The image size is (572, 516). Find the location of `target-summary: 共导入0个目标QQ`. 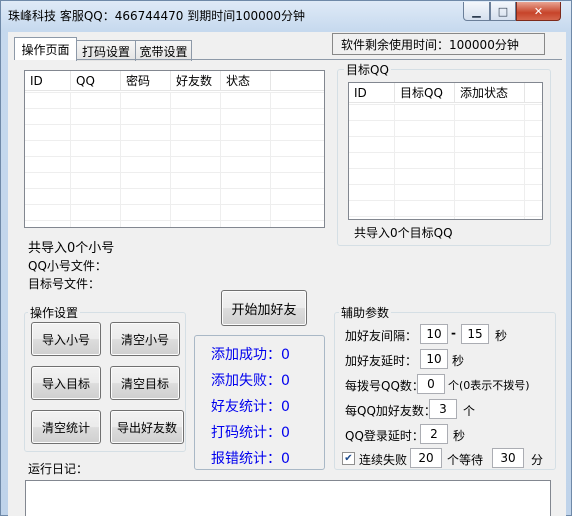

target-summary: 共导入0个目标QQ is located at coordinates (403, 233).